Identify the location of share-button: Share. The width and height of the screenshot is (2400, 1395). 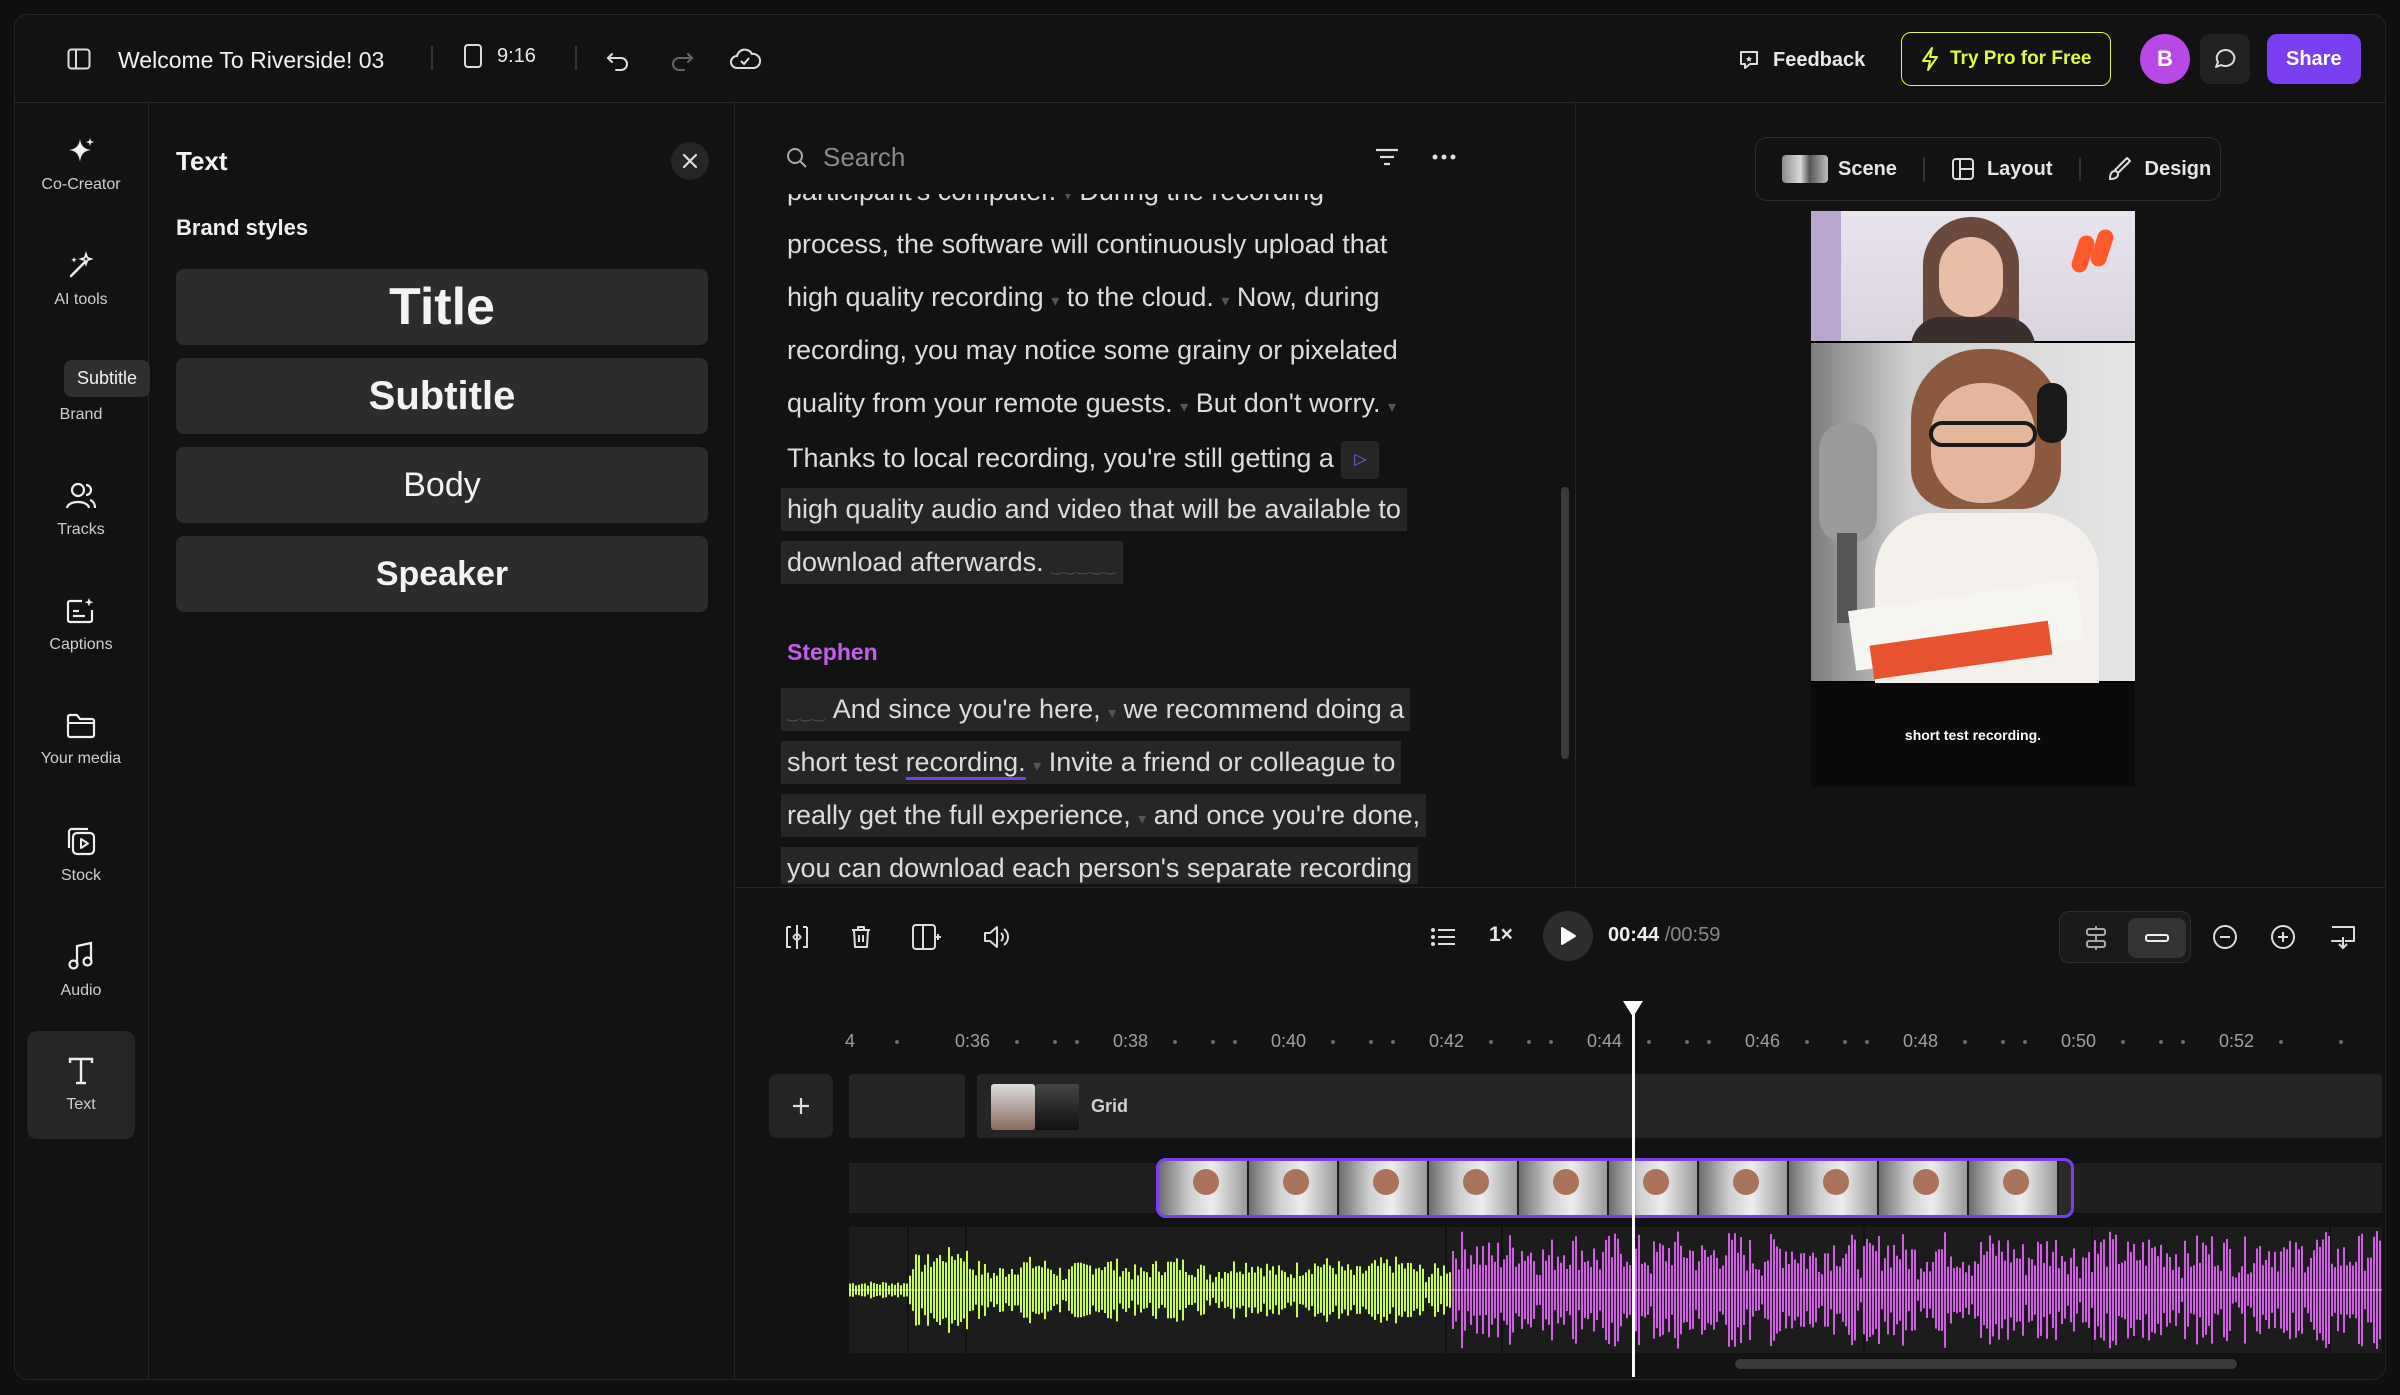
(2314, 59).